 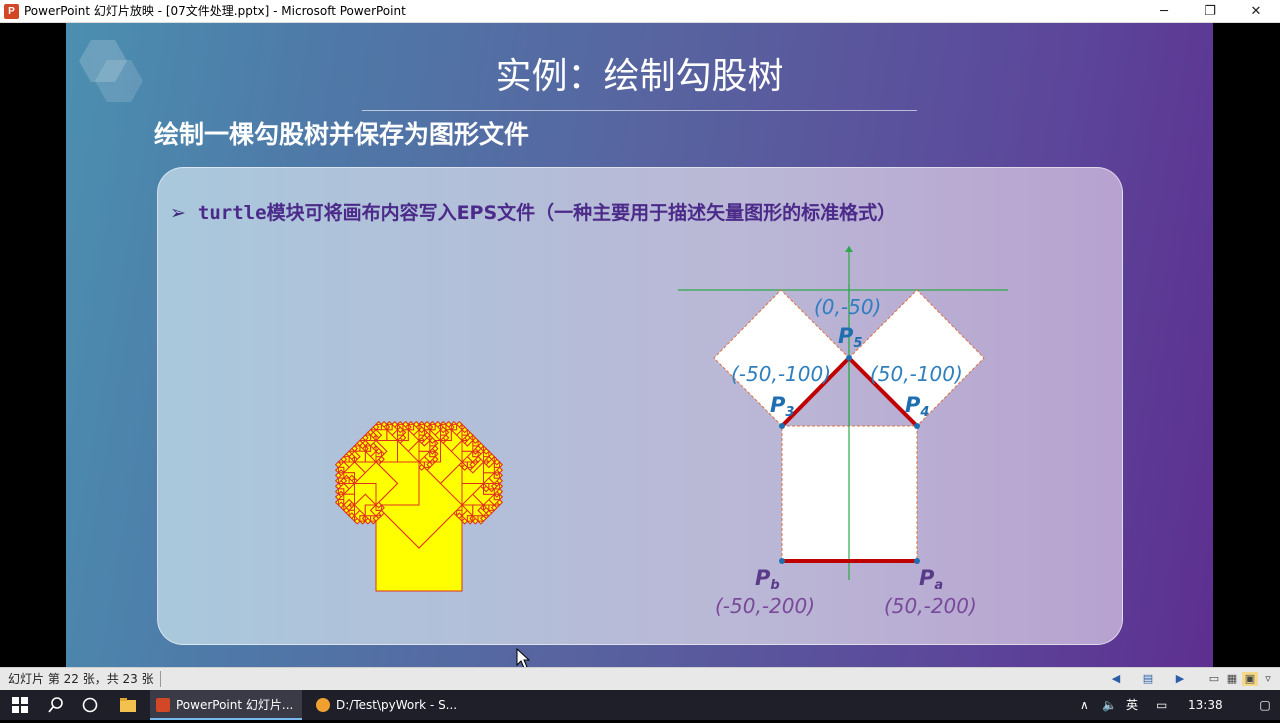 I want to click on coord-label-pa: (50,-200), so click(x=930, y=606).